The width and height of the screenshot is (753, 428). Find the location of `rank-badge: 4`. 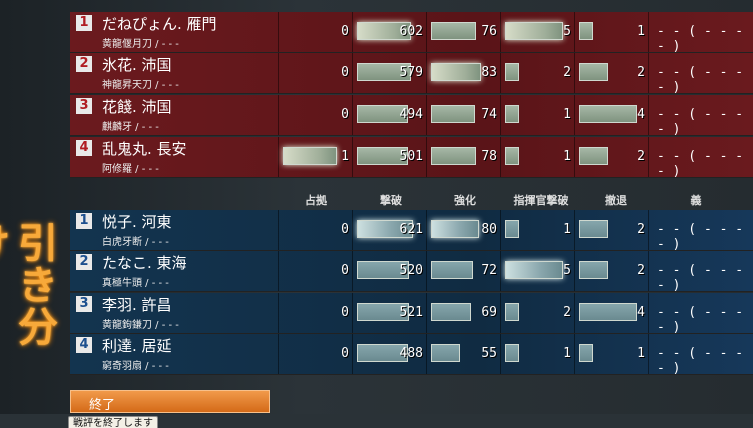

rank-badge: 4 is located at coordinates (84, 148).